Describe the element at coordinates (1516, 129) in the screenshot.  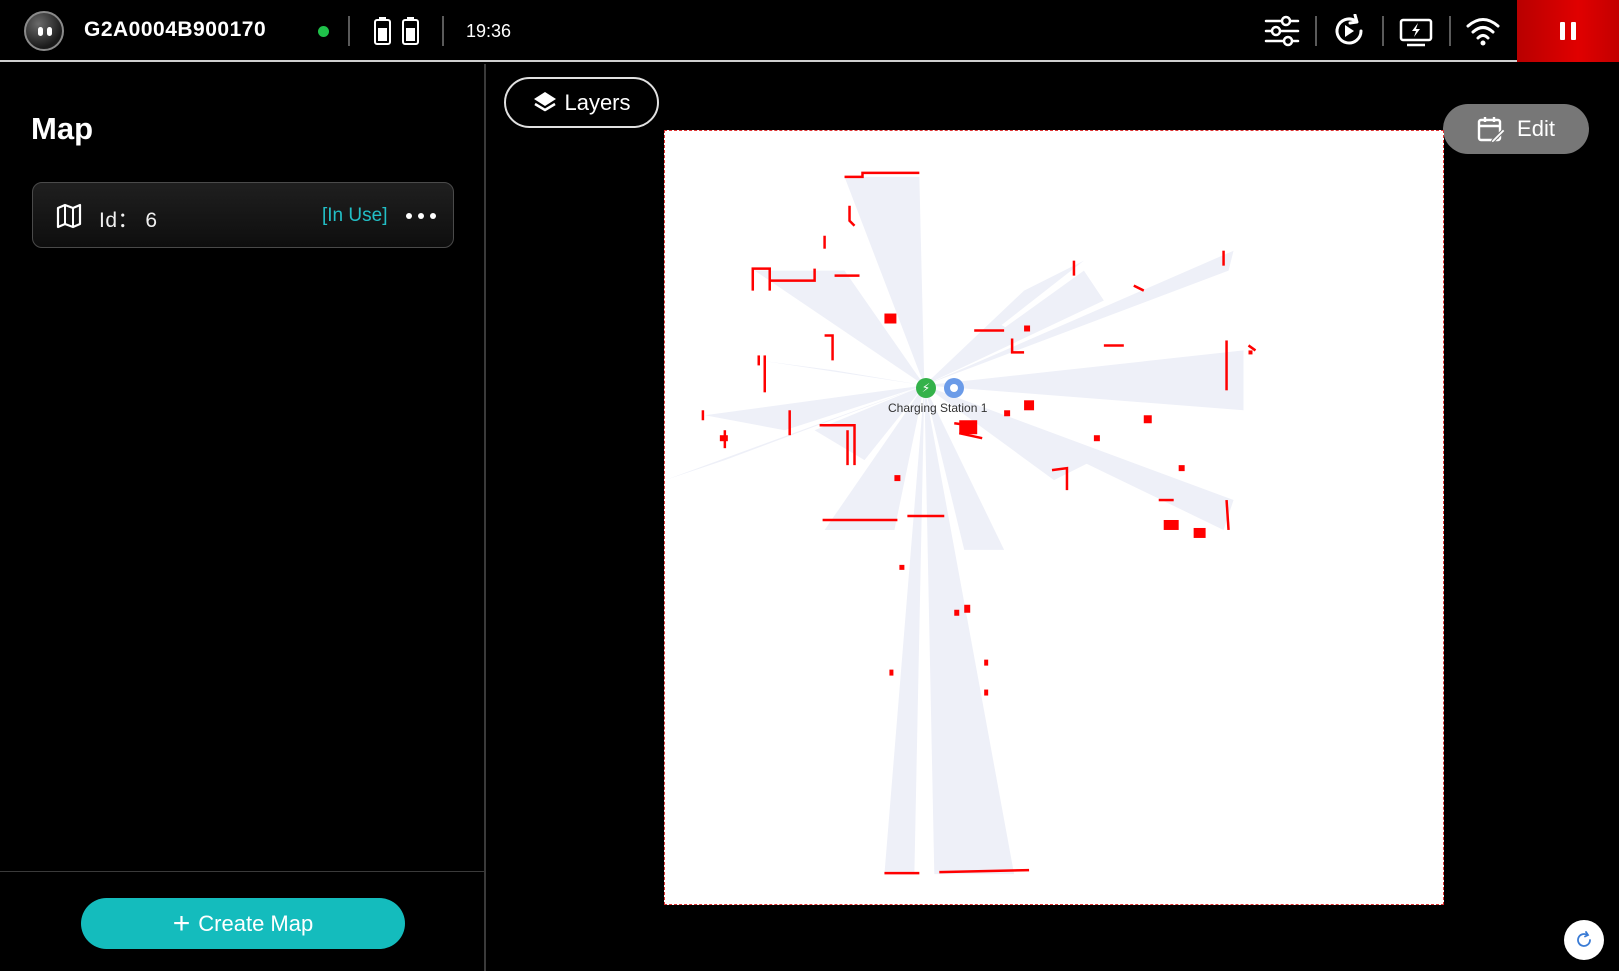
I see `edit-button: Edit` at that location.